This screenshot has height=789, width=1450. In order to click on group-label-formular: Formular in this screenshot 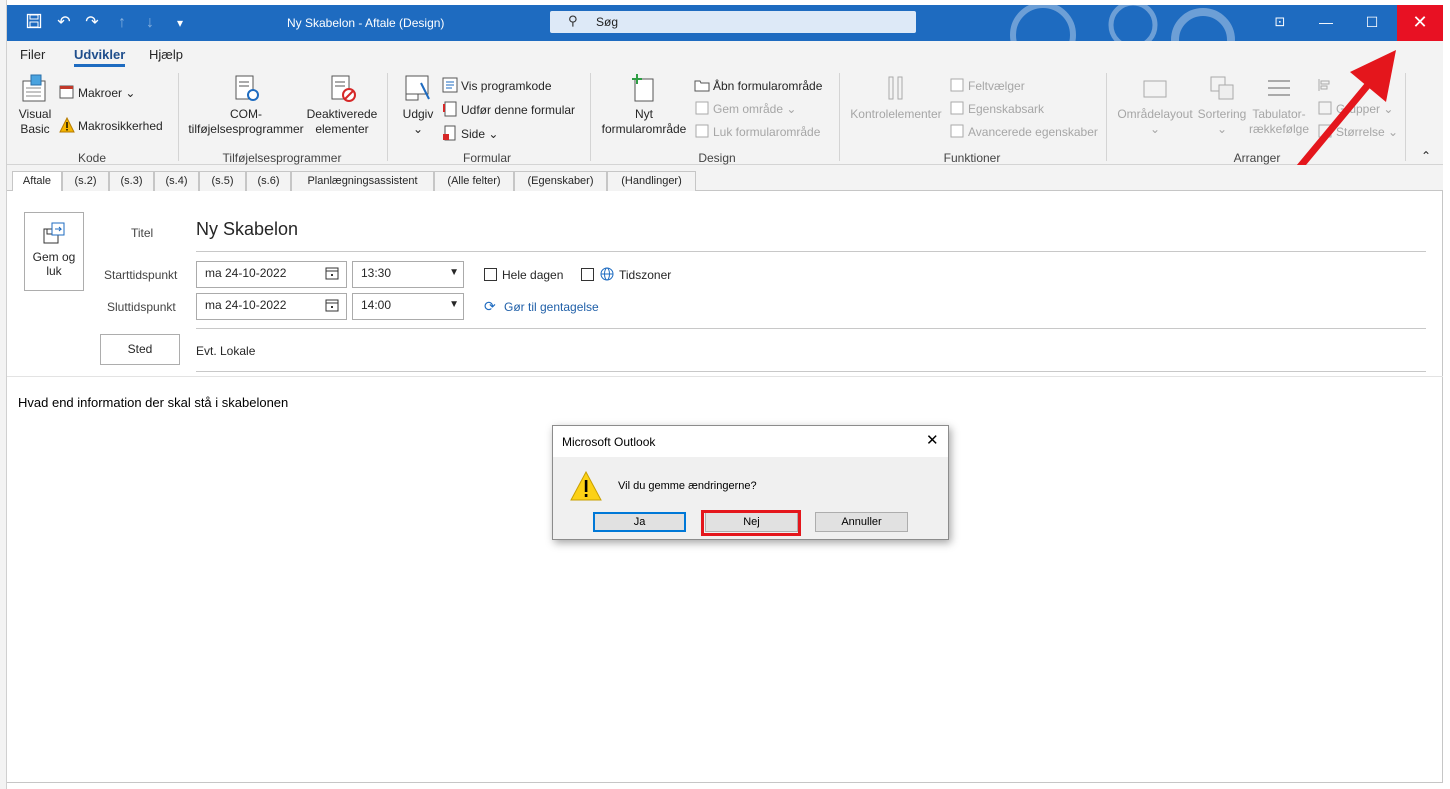, I will do `click(486, 158)`.